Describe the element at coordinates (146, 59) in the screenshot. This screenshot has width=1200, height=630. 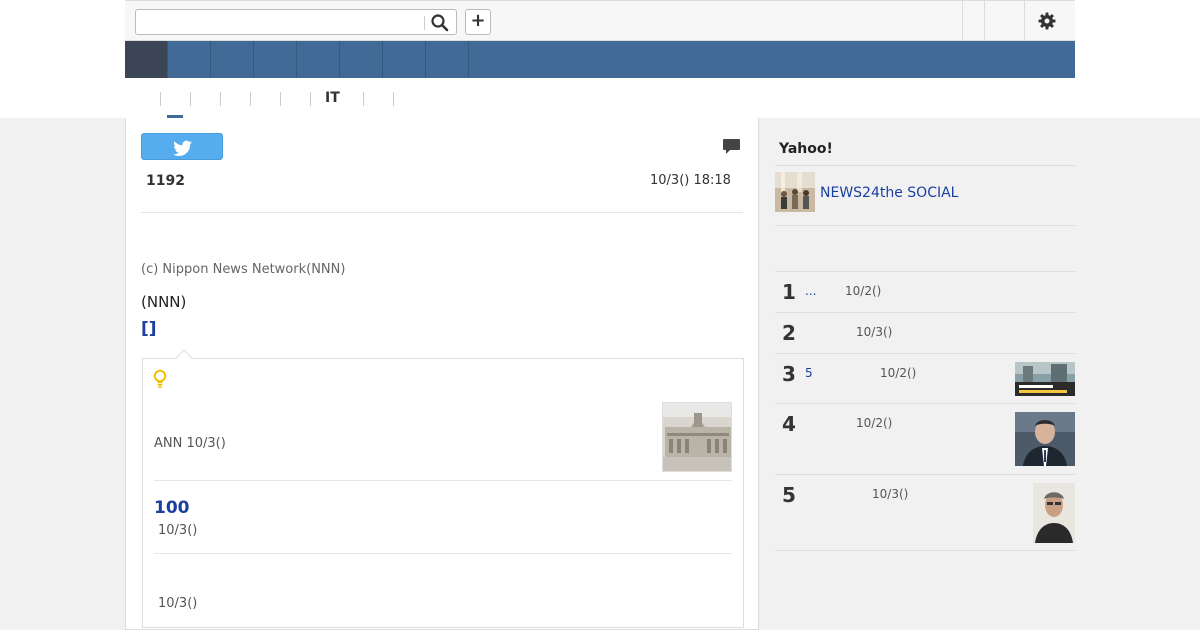
I see `nav-item-home` at that location.